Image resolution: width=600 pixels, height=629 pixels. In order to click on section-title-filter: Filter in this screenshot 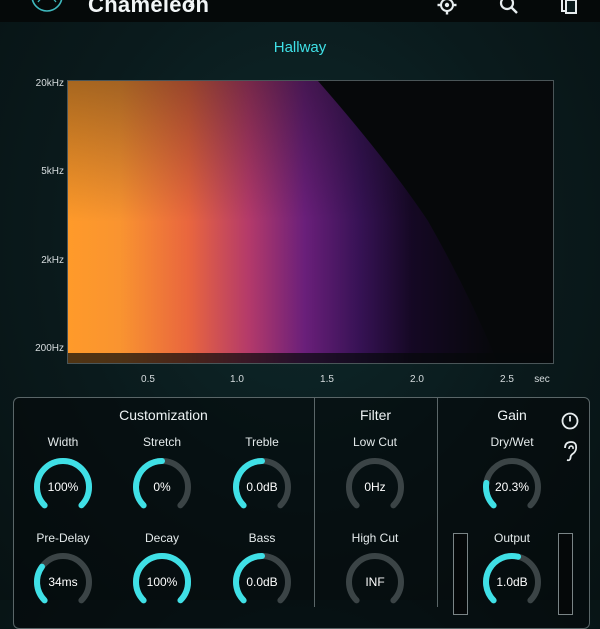, I will do `click(375, 415)`.